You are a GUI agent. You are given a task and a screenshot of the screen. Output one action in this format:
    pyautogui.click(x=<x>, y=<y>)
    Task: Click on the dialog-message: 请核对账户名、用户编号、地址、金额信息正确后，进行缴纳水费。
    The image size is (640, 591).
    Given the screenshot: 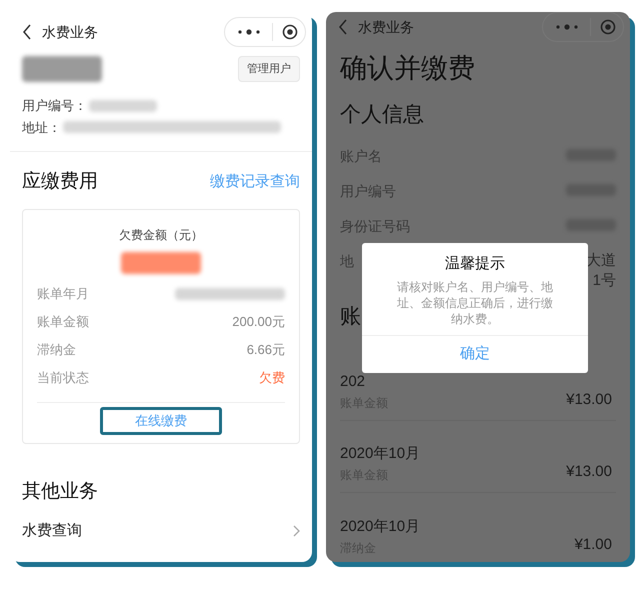 What is the action you would take?
    pyautogui.click(x=475, y=302)
    